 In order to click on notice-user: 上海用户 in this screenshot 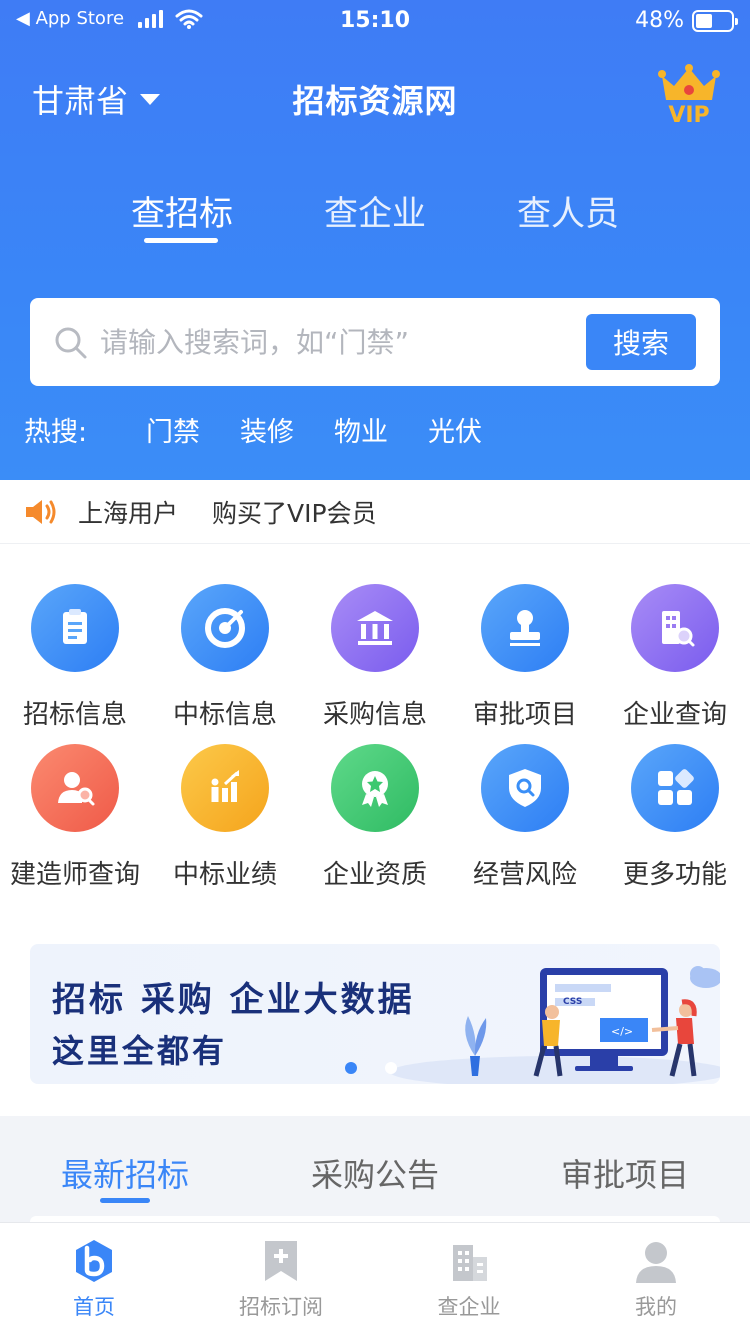, I will do `click(128, 513)`.